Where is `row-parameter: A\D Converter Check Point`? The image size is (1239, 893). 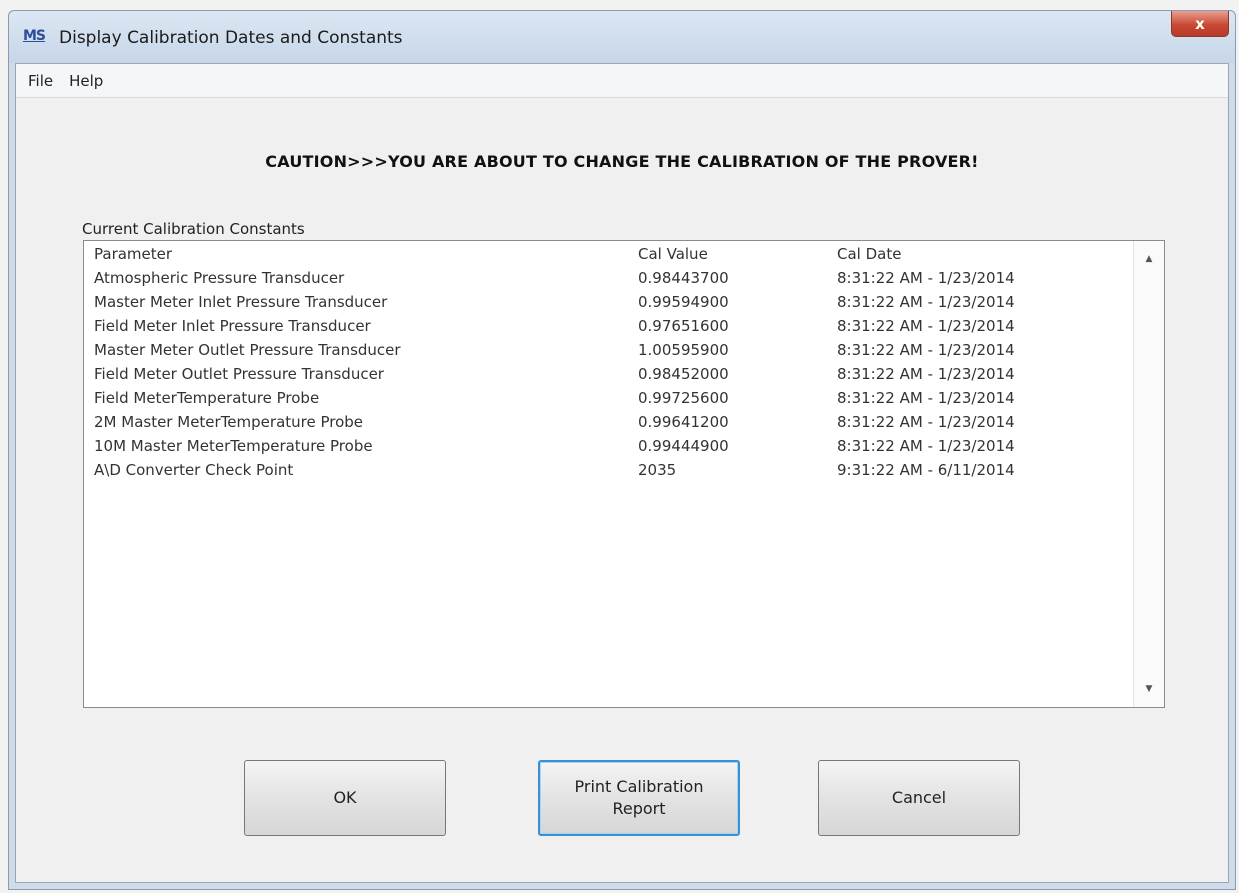
row-parameter: A\D Converter Check Point is located at coordinates (194, 470).